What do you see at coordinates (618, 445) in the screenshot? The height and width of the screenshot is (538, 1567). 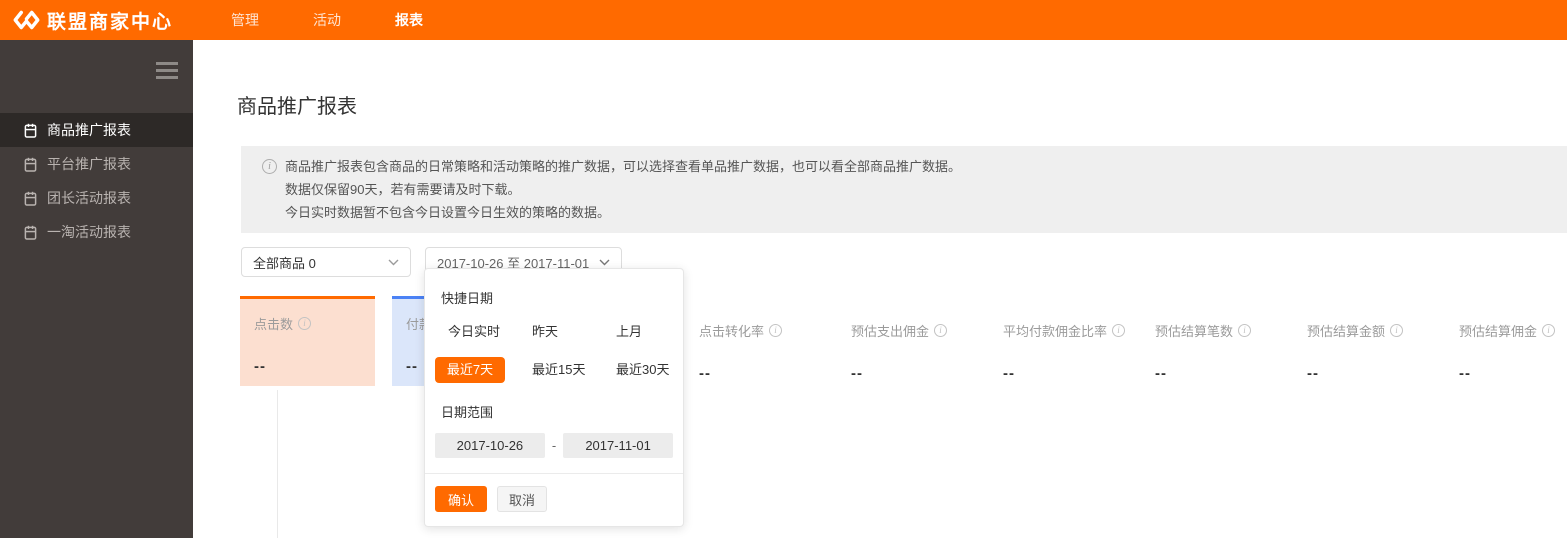 I see `end-date-input: 2017-11-01` at bounding box center [618, 445].